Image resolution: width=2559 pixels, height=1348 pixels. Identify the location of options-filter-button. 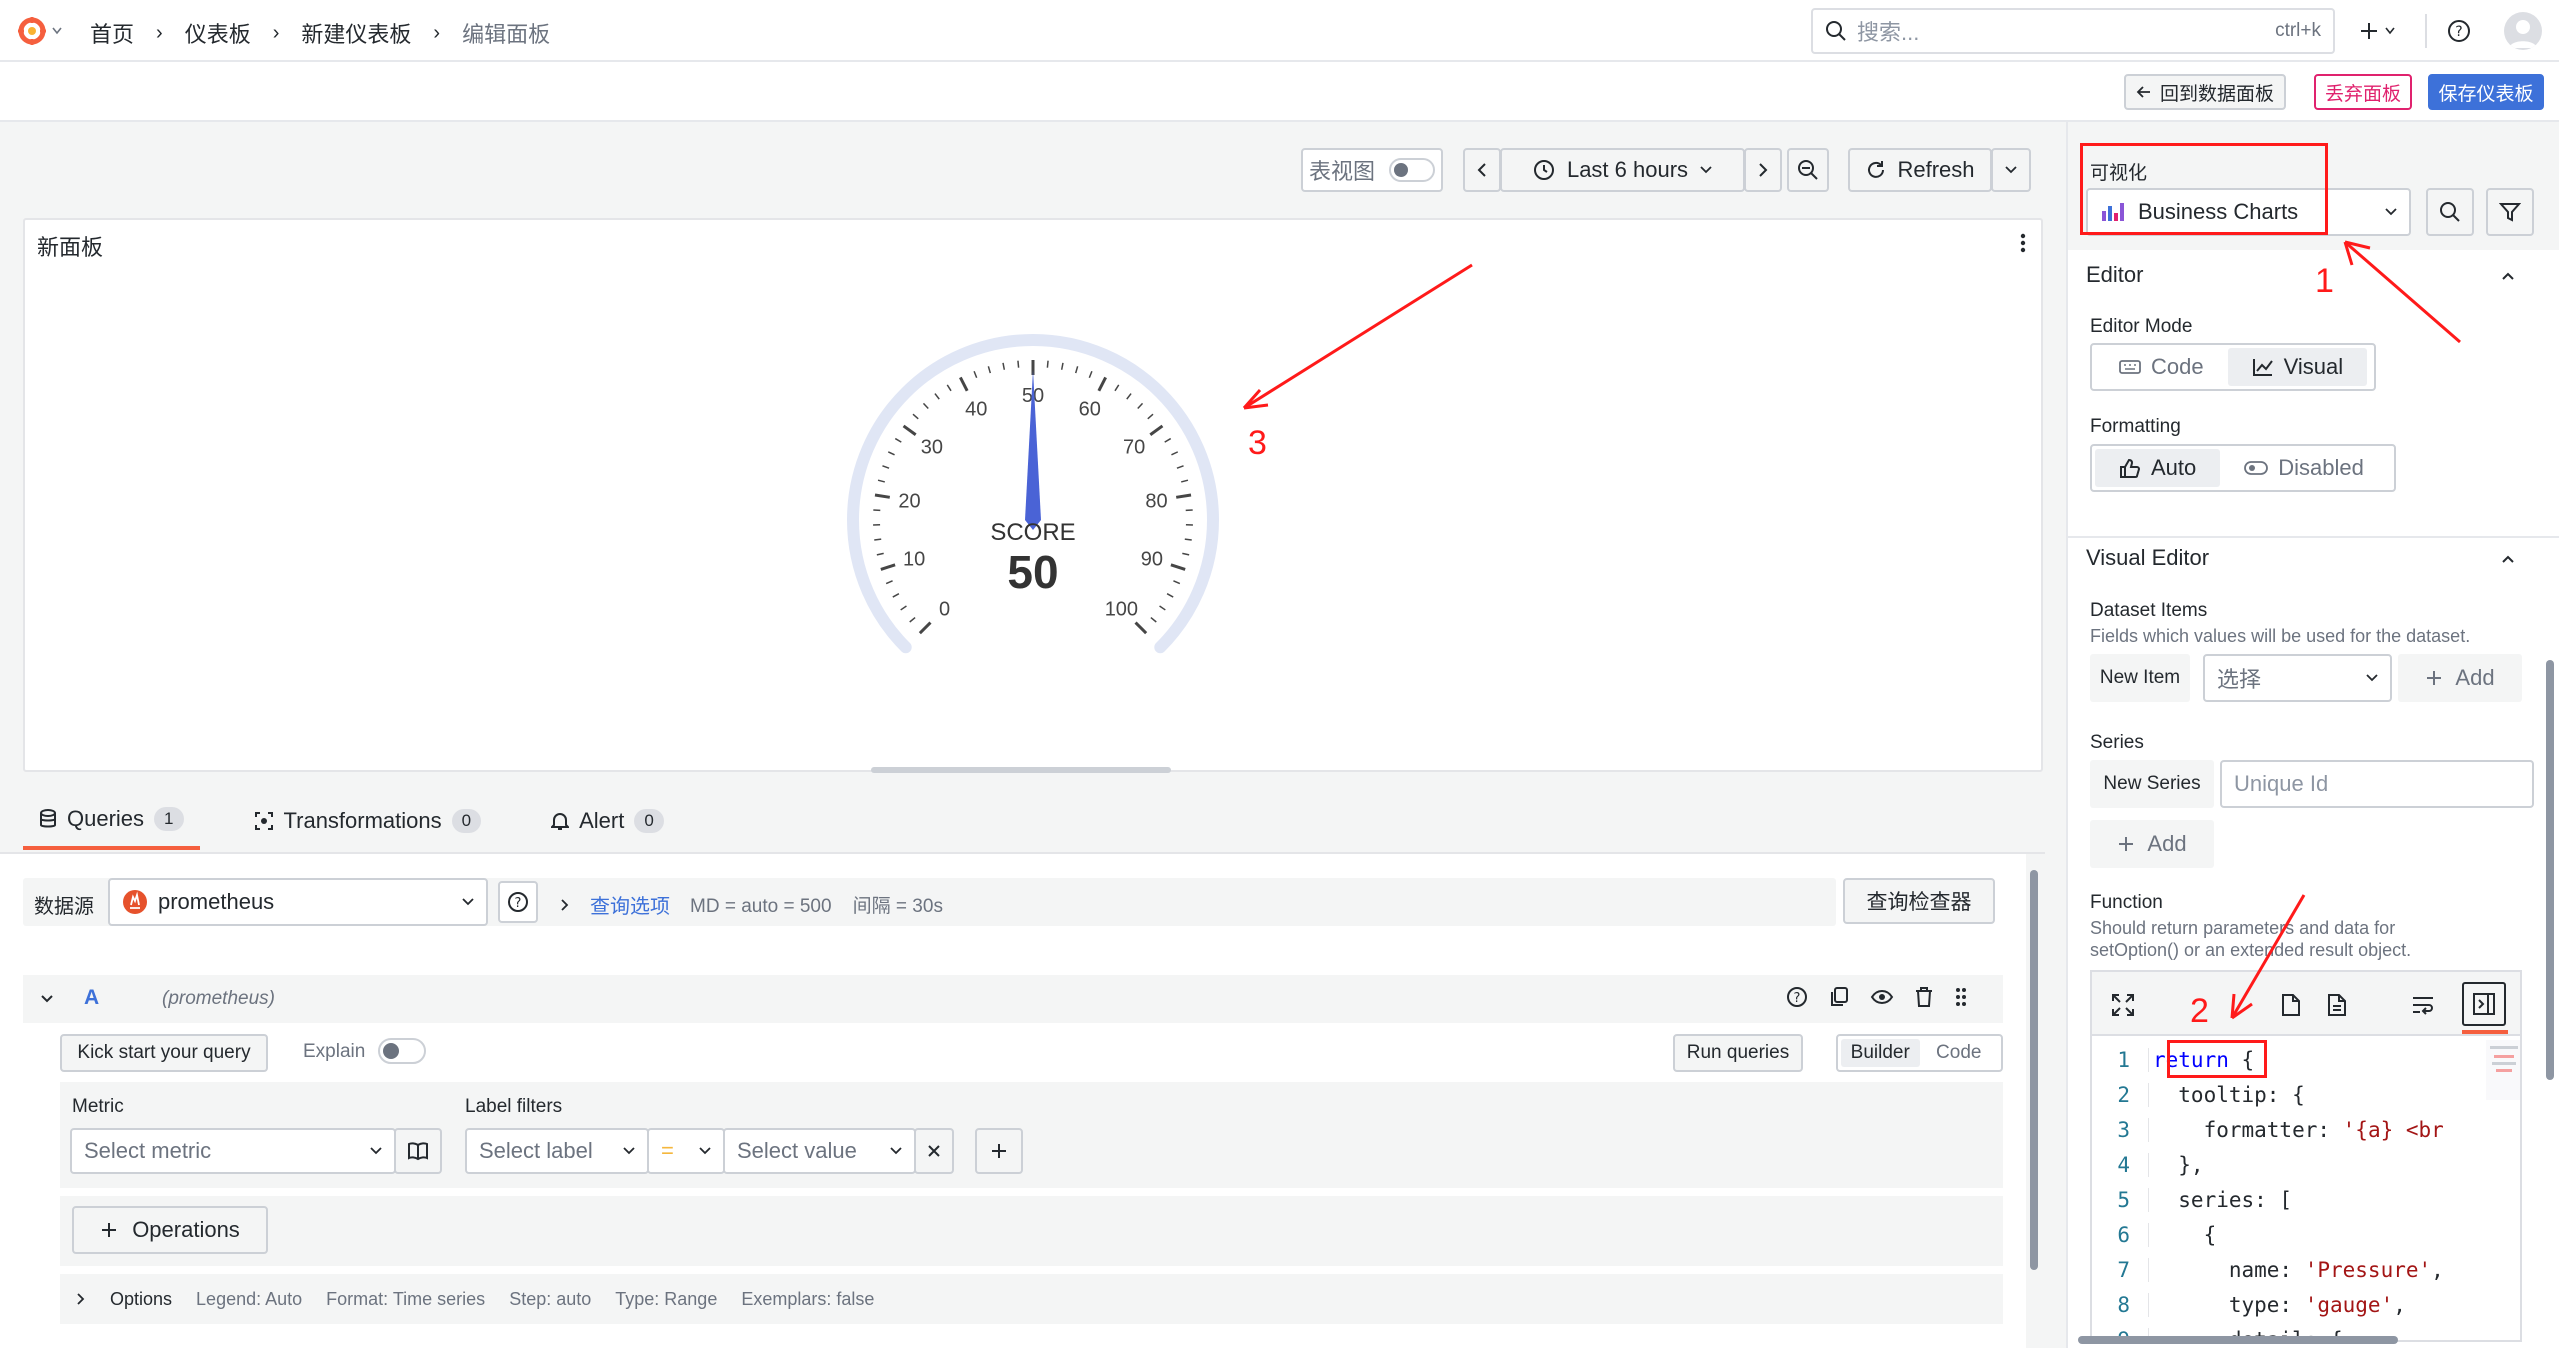
(2510, 212).